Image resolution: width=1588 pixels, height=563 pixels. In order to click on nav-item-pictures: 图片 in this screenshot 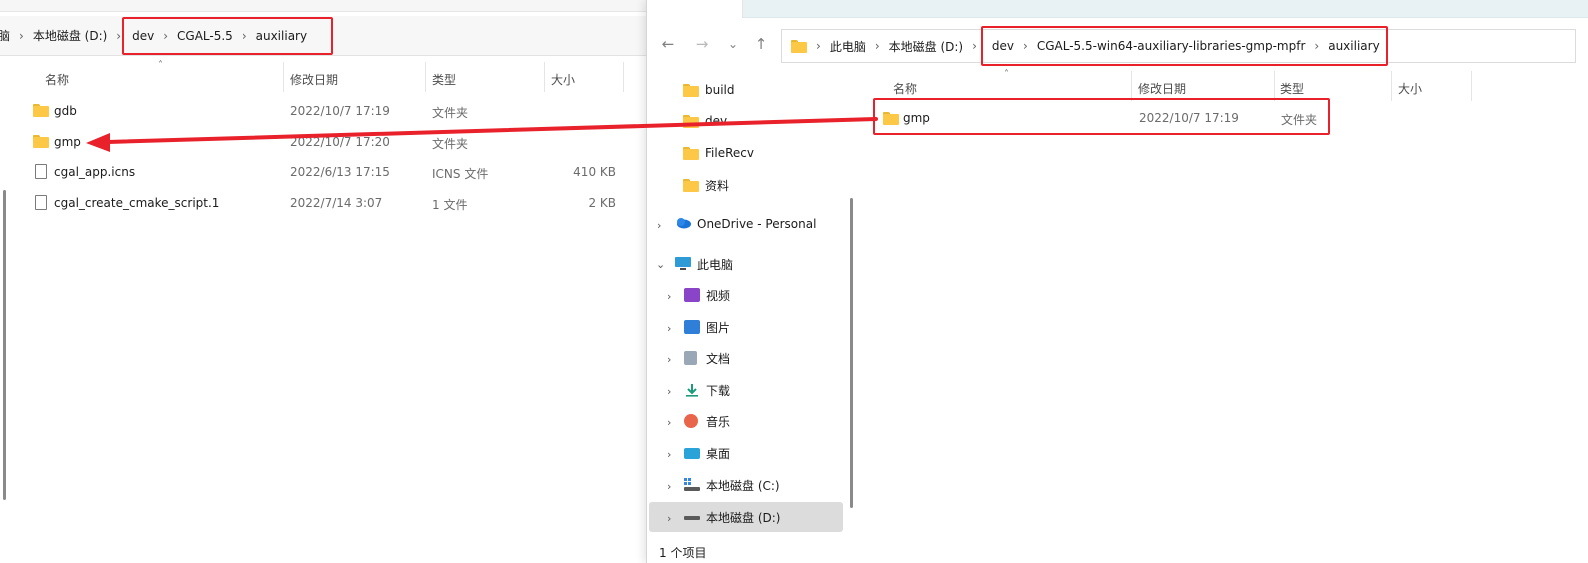, I will do `click(707, 327)`.